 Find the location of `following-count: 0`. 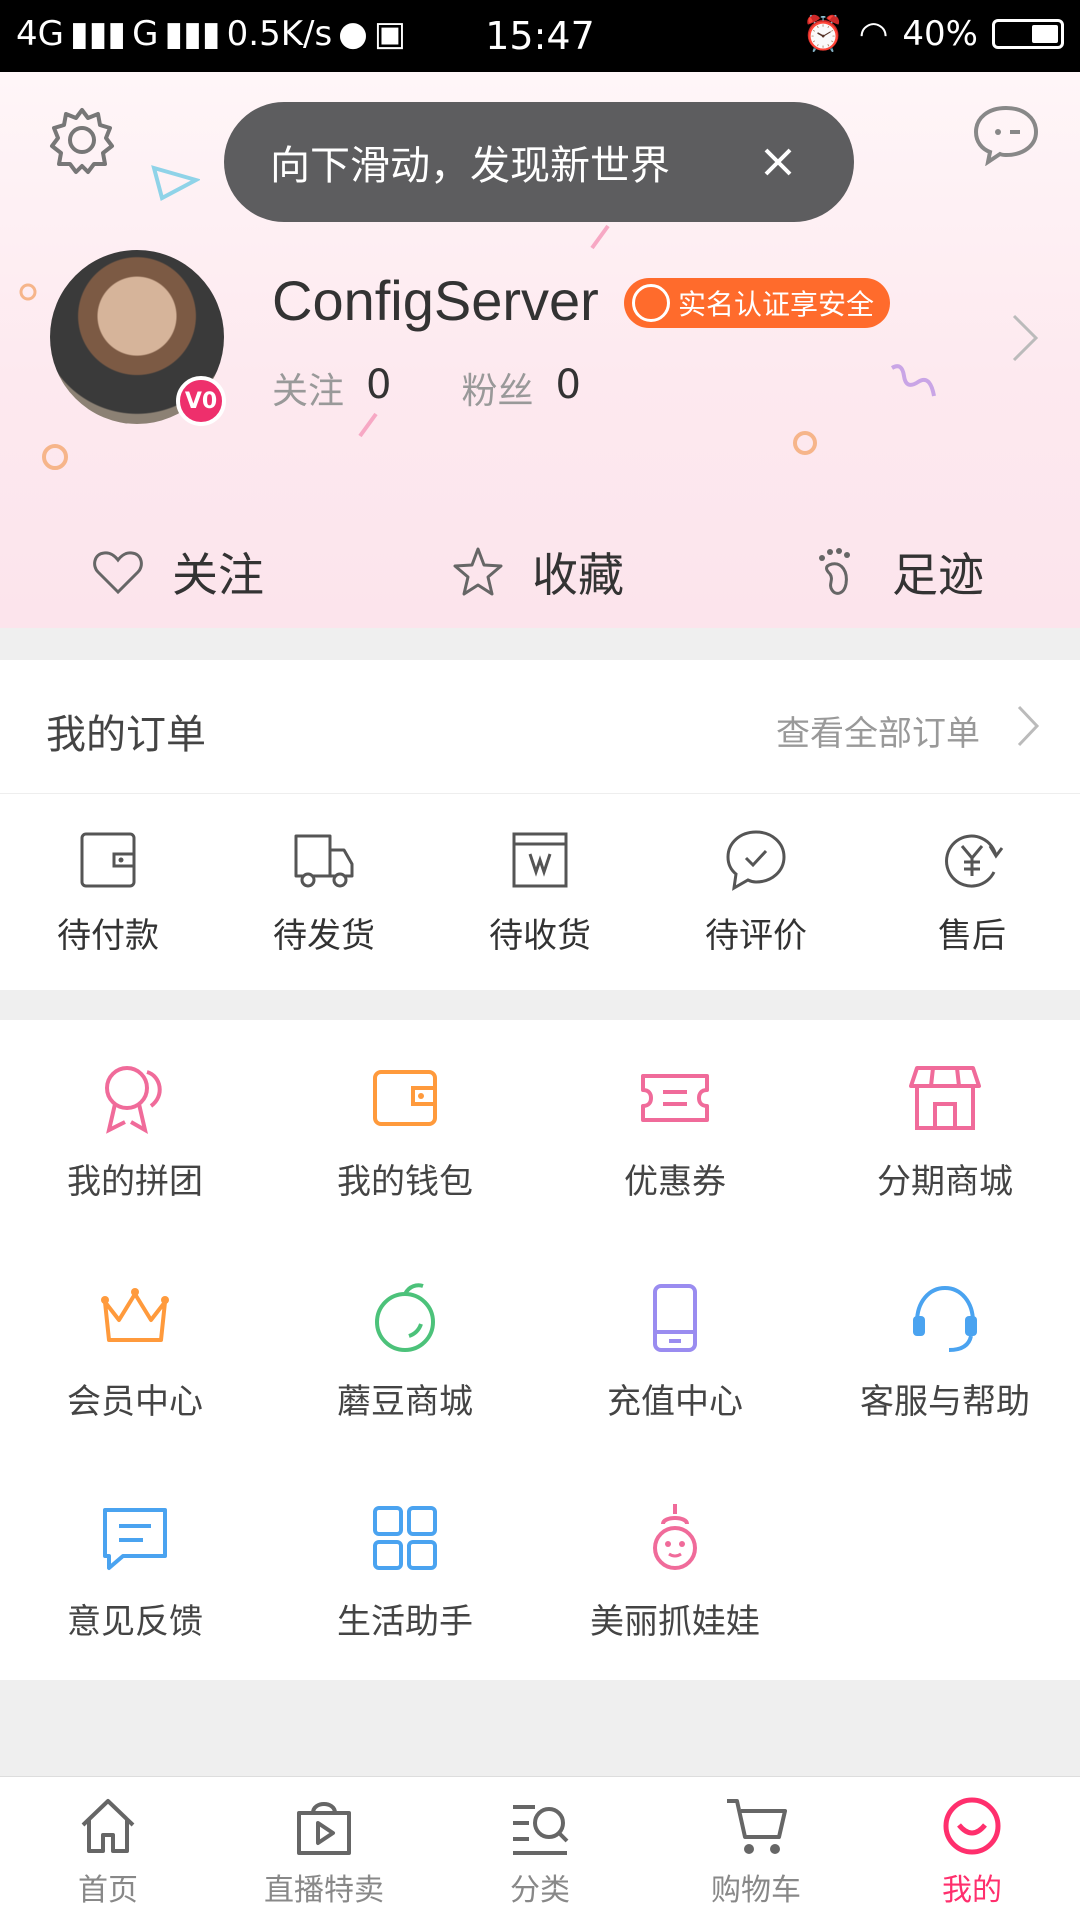

following-count: 0 is located at coordinates (378, 388).